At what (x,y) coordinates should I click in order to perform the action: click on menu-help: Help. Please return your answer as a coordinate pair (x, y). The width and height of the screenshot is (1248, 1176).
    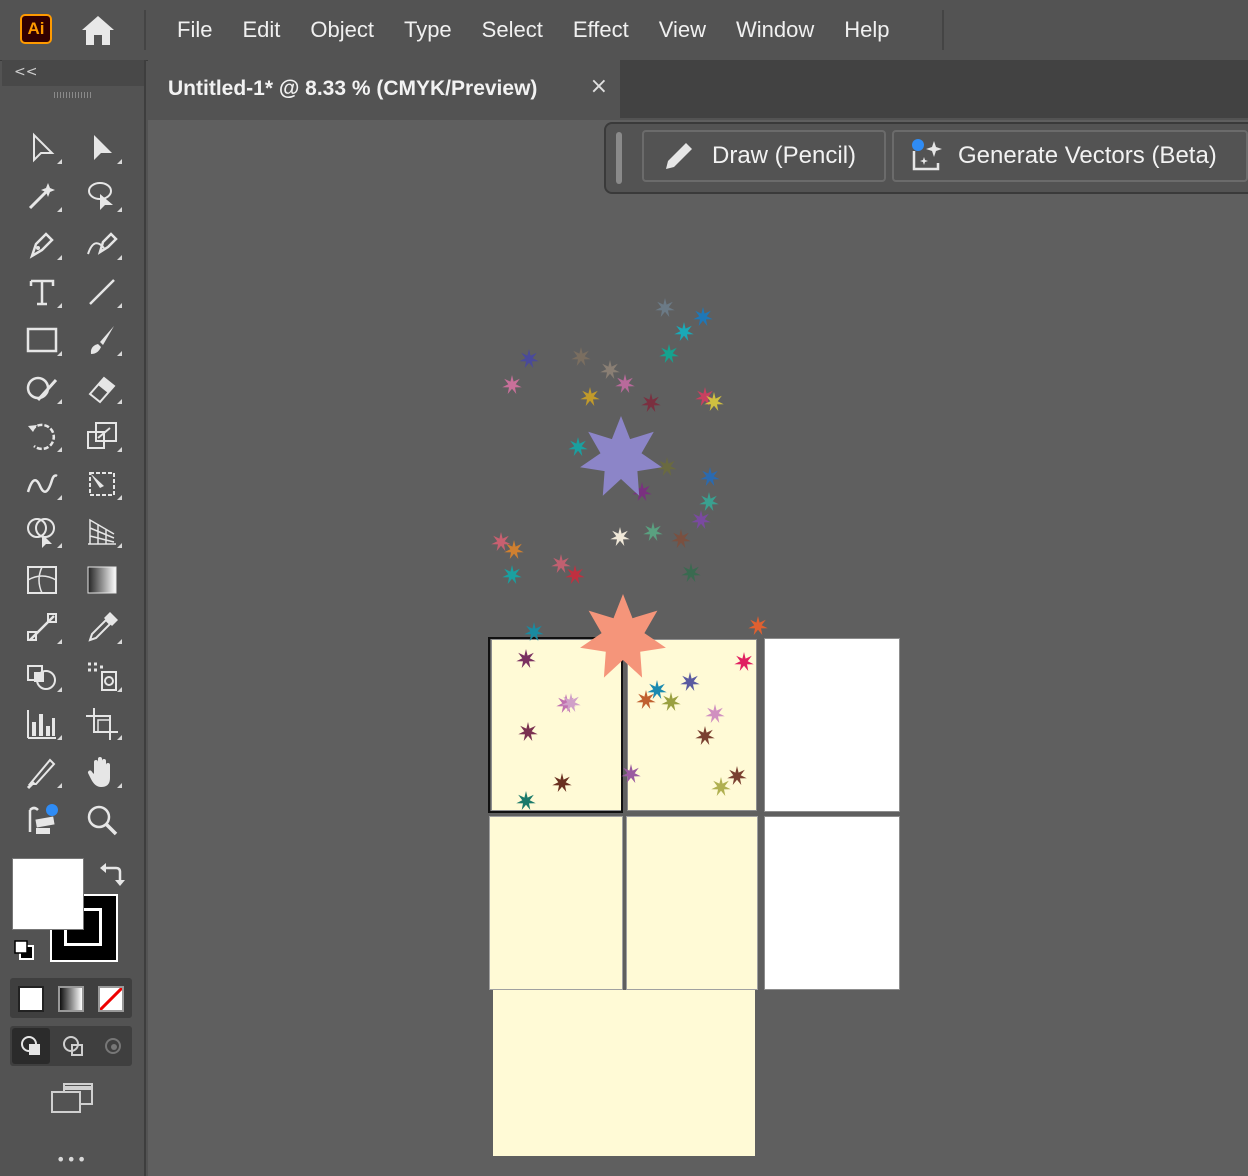
    Looking at the image, I should click on (866, 30).